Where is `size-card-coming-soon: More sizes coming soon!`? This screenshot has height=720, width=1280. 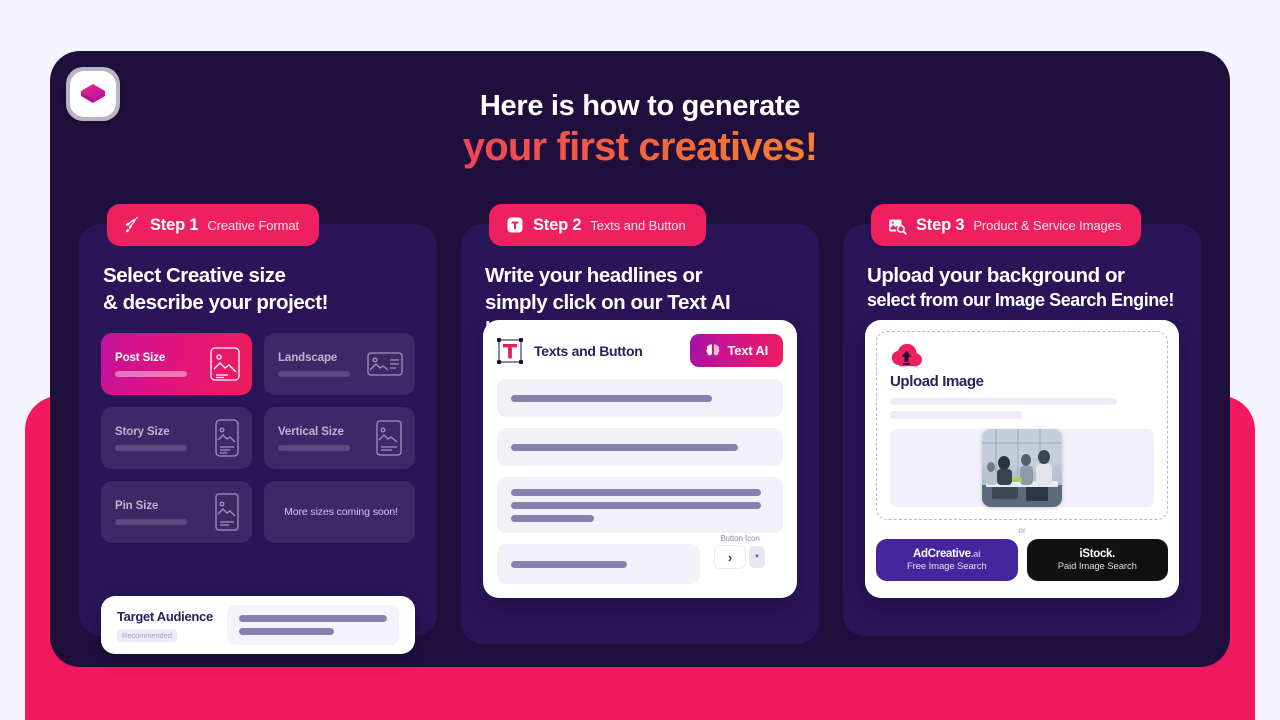
size-card-coming-soon: More sizes coming soon! is located at coordinates (339, 512).